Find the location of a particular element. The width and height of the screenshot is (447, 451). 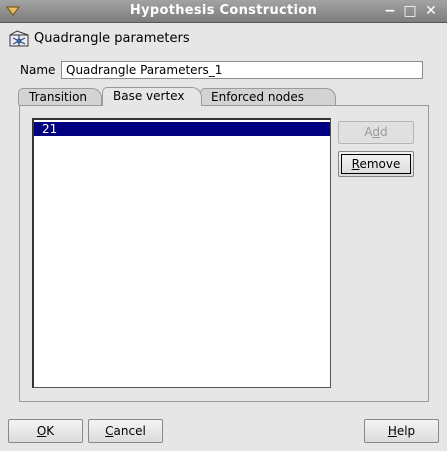

cancel-button-label: Cancel is located at coordinates (125, 431).